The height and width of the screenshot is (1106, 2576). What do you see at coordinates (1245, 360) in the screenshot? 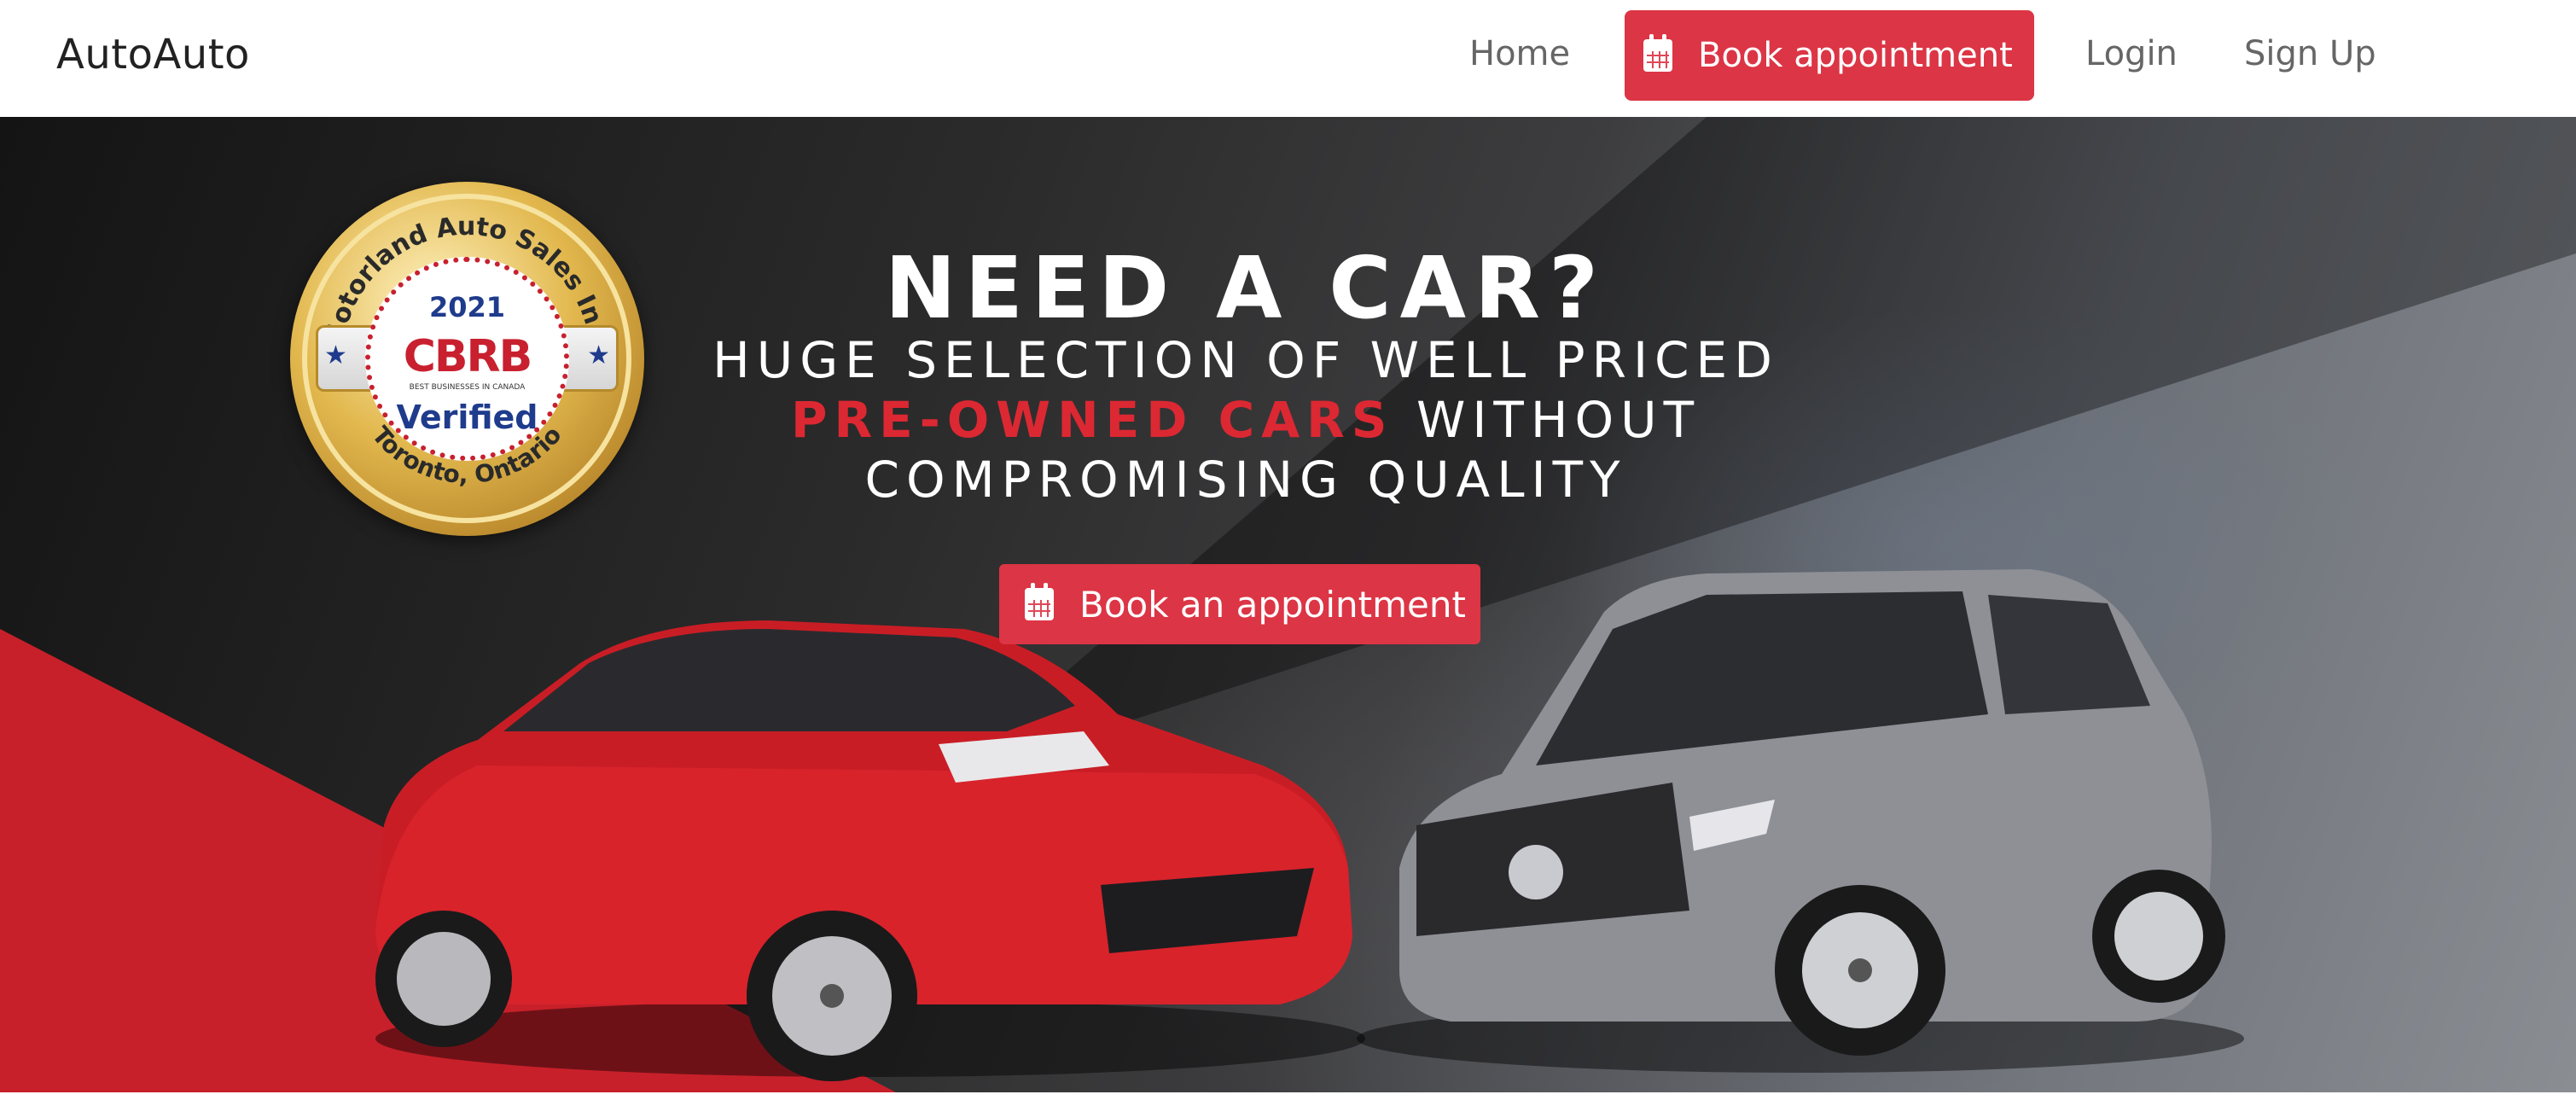
I see `subheadline-line-1: HUGE SELECTION OF WELL PRICED` at bounding box center [1245, 360].